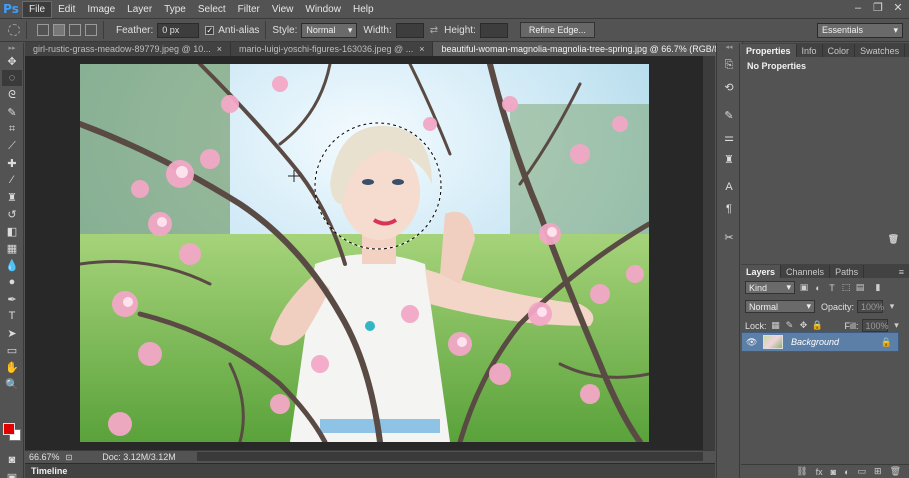  What do you see at coordinates (175, 9) in the screenshot?
I see `menu-type: Type` at bounding box center [175, 9].